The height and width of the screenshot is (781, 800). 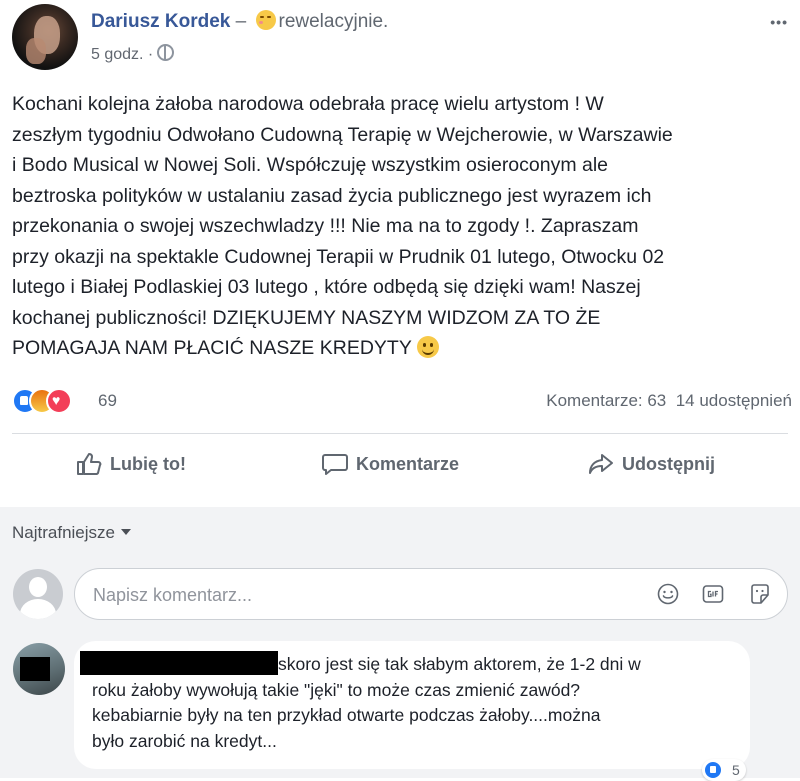 I want to click on like-reaction-icon, so click(x=713, y=770).